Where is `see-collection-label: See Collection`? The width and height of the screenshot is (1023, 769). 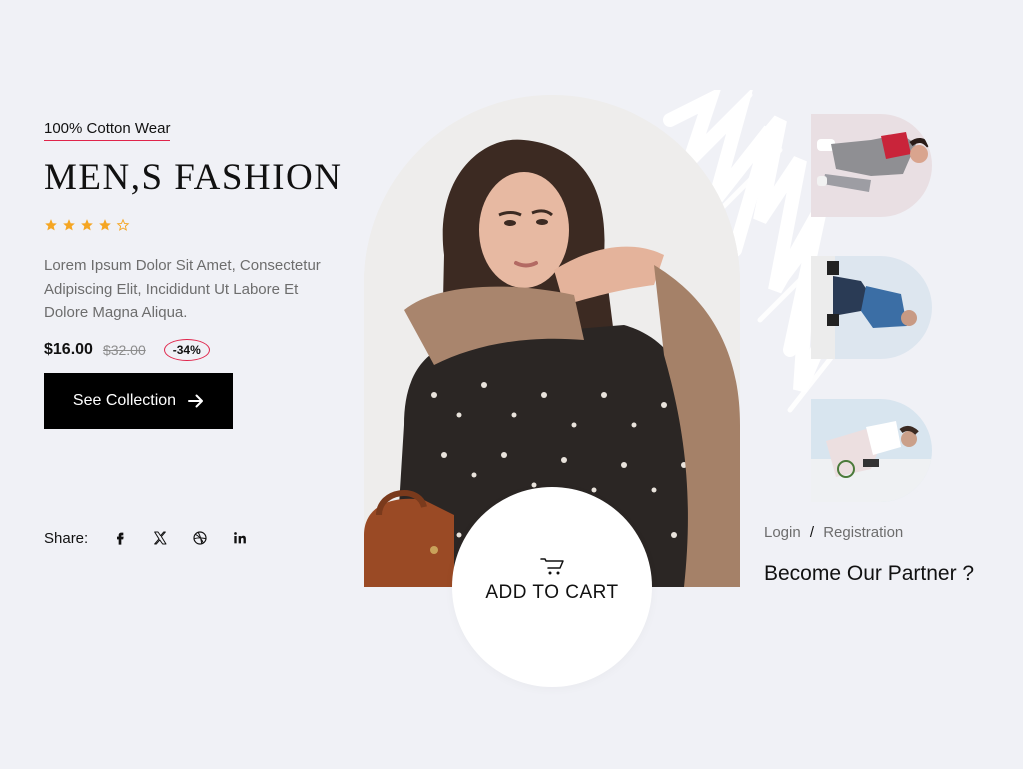
see-collection-label: See Collection is located at coordinates (124, 400).